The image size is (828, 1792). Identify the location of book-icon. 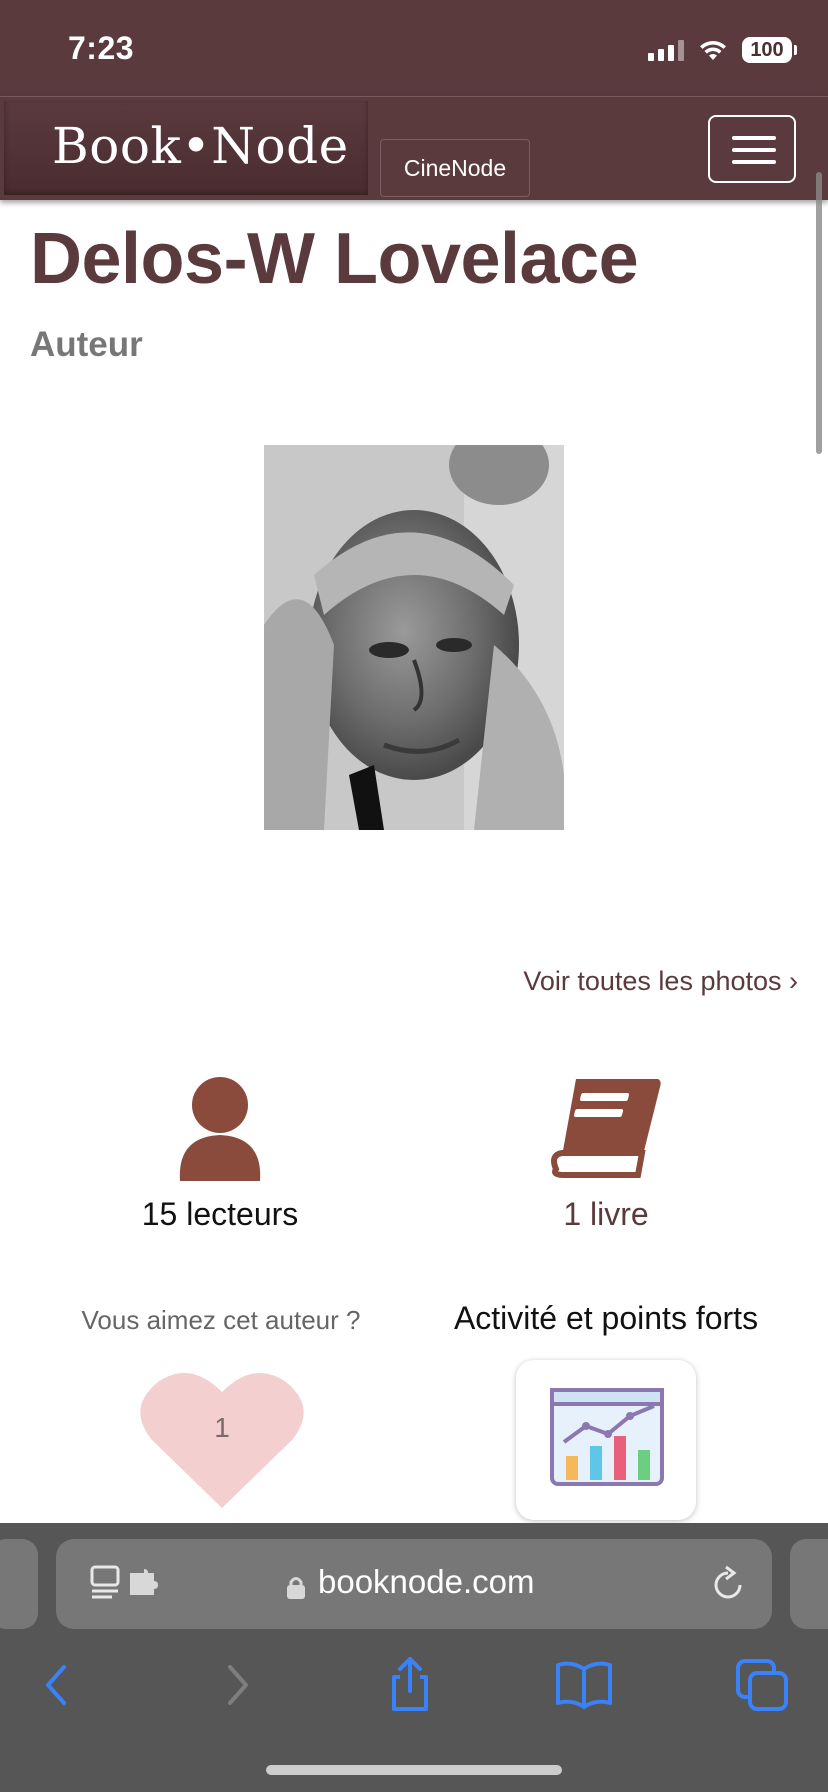
(606, 1128).